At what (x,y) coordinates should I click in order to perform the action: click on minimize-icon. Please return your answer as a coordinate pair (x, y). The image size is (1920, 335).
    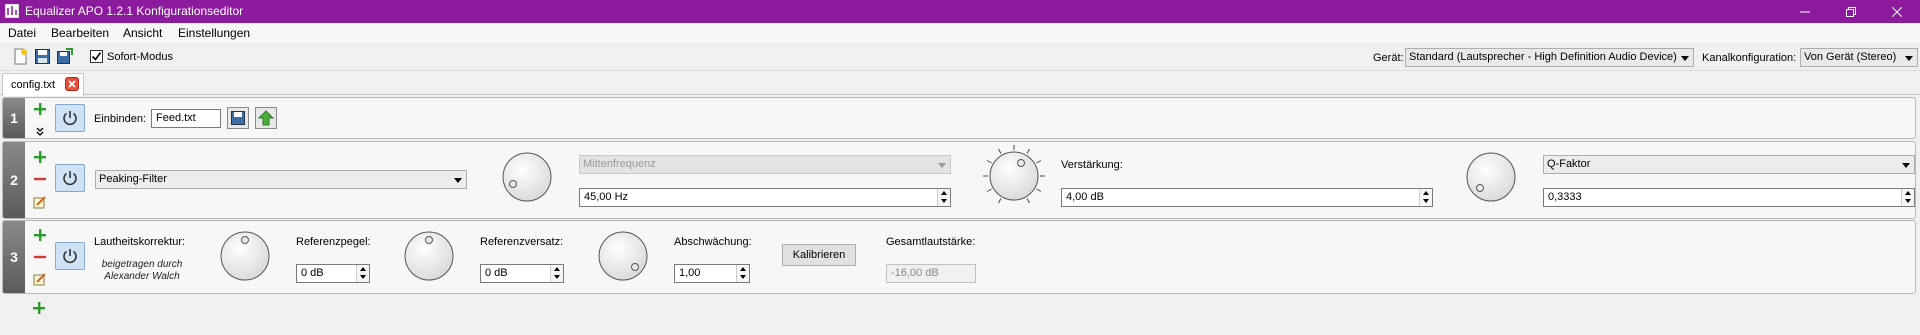
    Looking at the image, I should click on (1805, 11).